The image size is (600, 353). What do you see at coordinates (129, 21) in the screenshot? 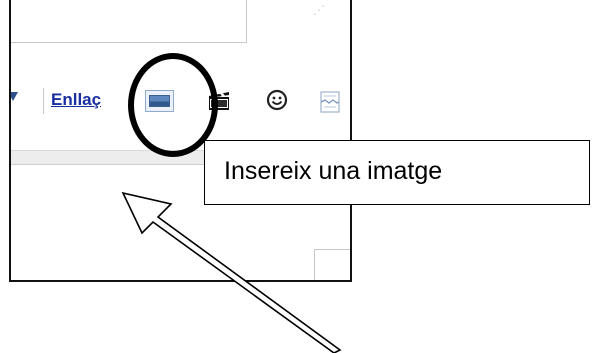
I see `title-input` at bounding box center [129, 21].